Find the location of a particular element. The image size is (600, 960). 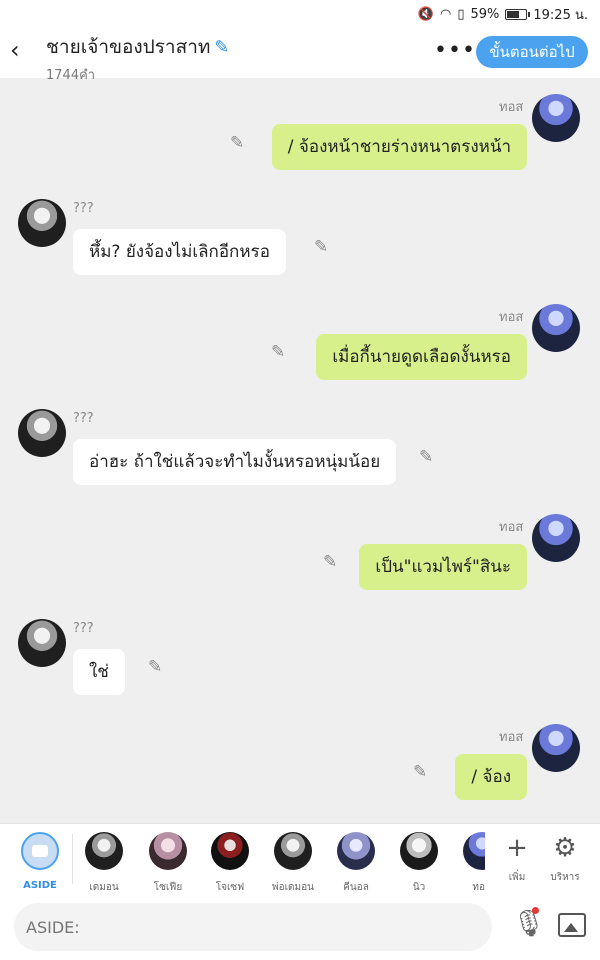

microphone-icon: 🎙 is located at coordinates (528, 926).